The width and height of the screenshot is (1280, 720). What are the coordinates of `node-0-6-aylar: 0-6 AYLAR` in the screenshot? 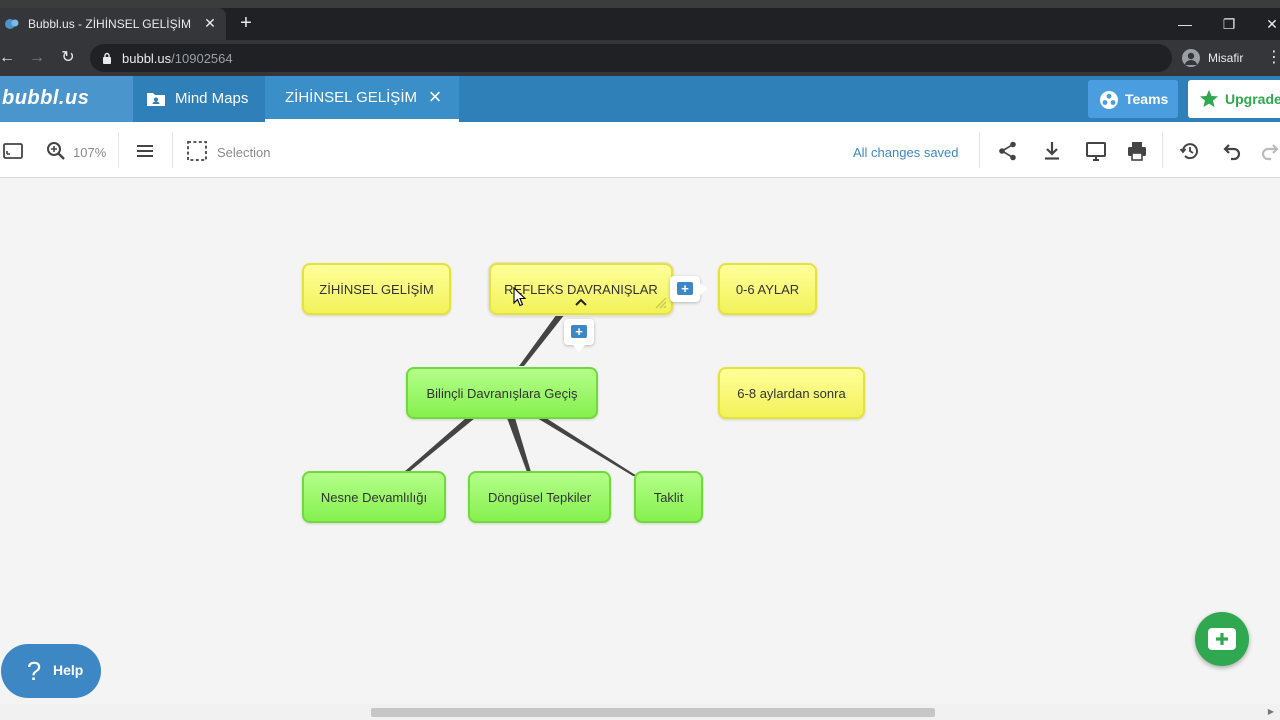 It's located at (767, 289).